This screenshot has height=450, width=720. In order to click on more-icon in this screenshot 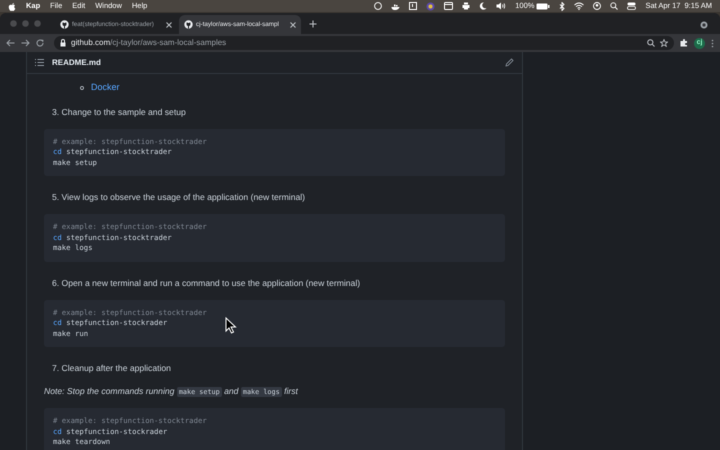, I will do `click(712, 43)`.